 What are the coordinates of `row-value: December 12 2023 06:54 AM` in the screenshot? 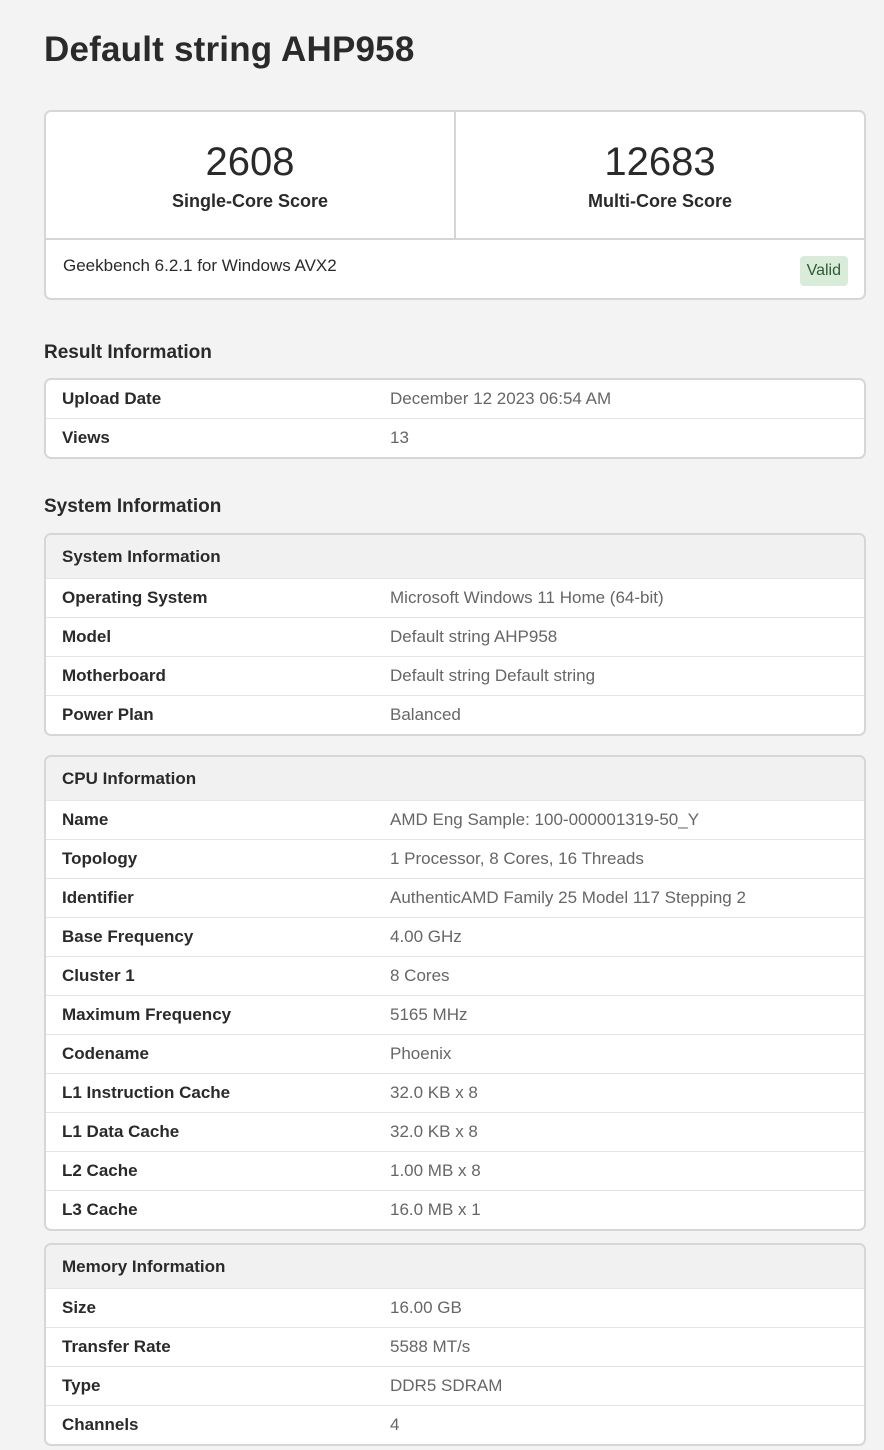 It's located at (501, 398).